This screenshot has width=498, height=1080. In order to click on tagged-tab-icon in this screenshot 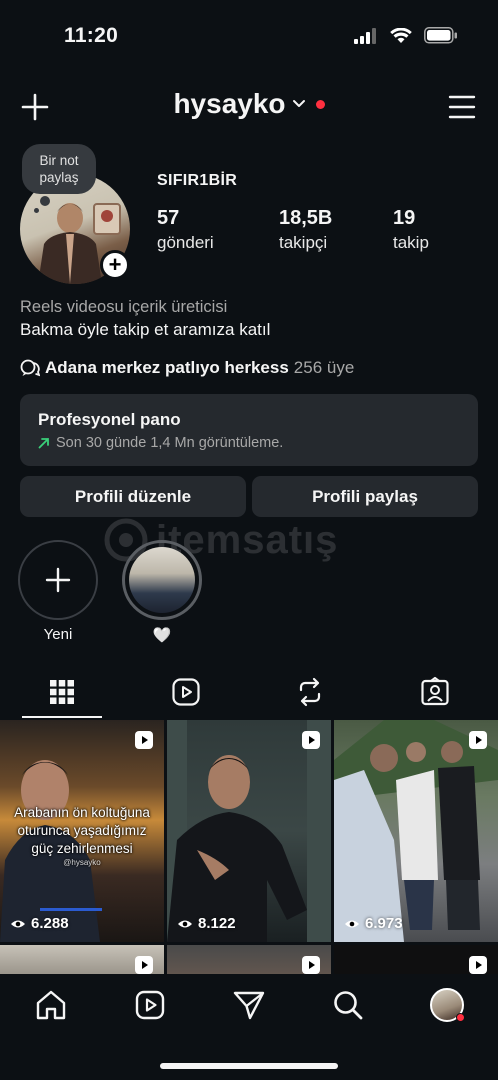, I will do `click(435, 692)`.